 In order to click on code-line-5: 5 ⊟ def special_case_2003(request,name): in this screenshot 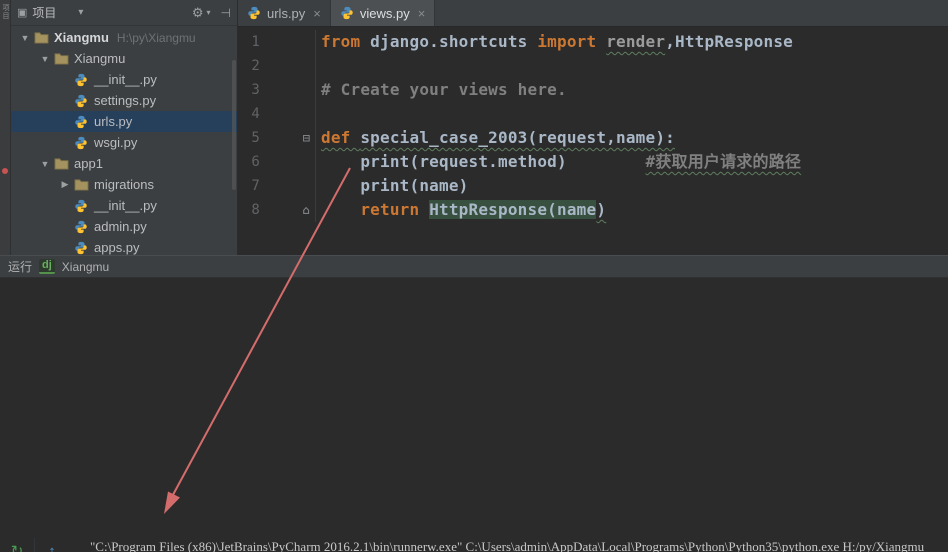, I will do `click(593, 138)`.